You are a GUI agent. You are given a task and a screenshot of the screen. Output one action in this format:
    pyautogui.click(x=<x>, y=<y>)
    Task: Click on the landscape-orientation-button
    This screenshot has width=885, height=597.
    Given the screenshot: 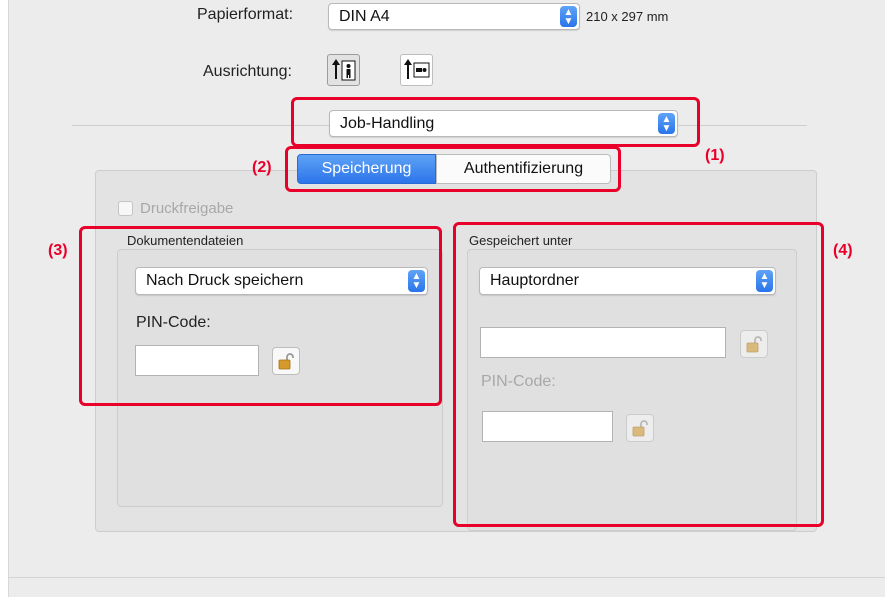 What is the action you would take?
    pyautogui.click(x=416, y=70)
    